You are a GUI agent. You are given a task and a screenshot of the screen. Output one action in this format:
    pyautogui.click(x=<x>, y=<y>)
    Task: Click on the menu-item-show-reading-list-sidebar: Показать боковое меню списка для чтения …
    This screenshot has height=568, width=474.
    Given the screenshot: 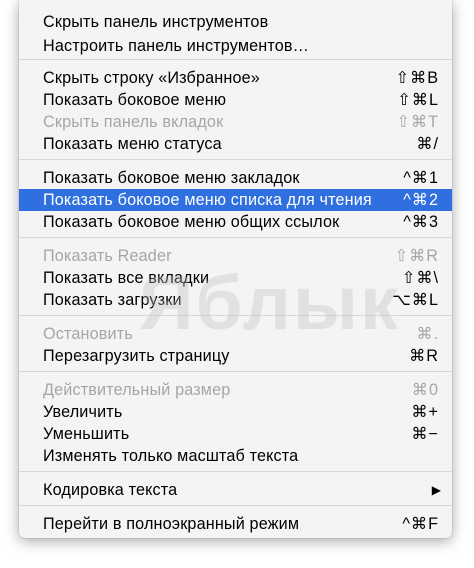 What is the action you would take?
    pyautogui.click(x=235, y=200)
    